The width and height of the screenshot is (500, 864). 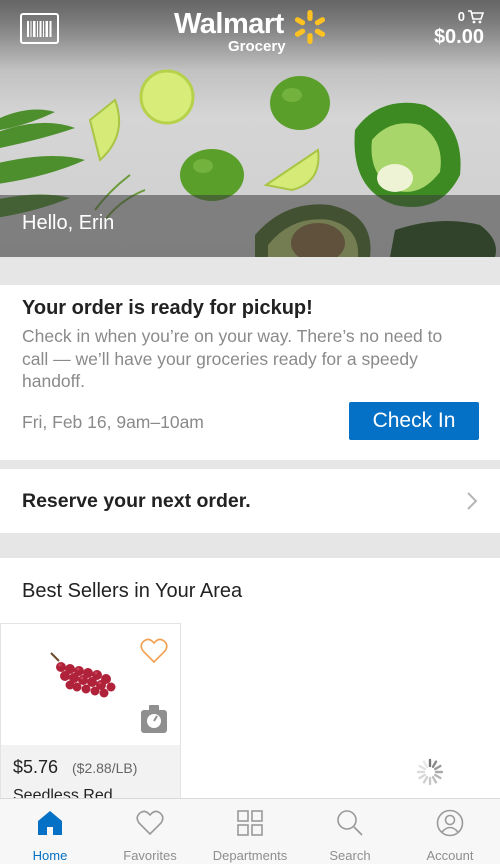 I want to click on cart-total: $0.00, so click(x=458, y=37).